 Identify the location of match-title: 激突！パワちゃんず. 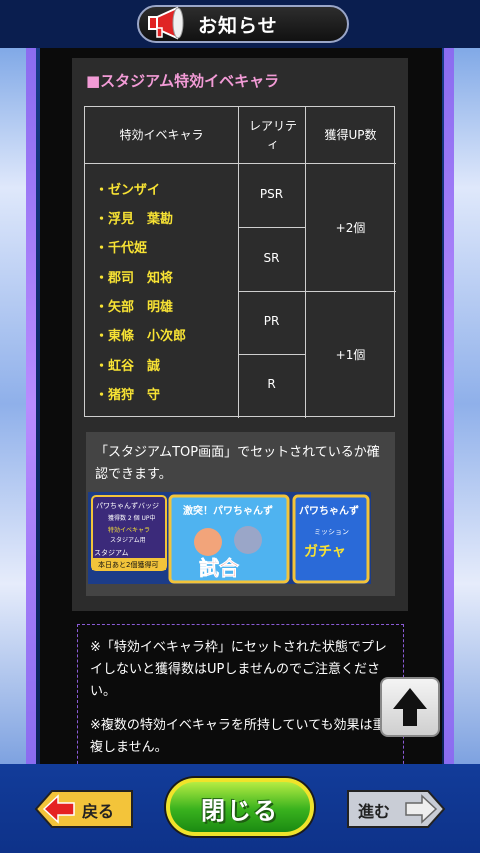
(228, 510).